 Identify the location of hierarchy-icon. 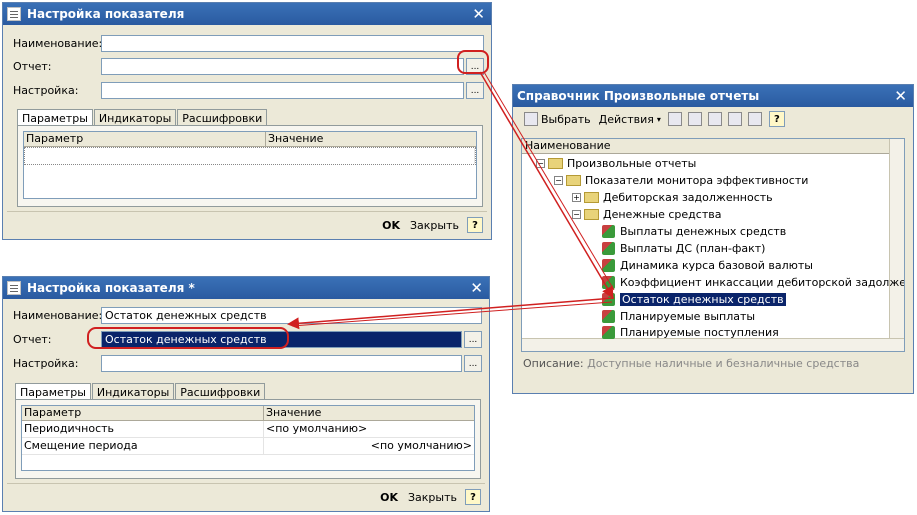
(714, 119).